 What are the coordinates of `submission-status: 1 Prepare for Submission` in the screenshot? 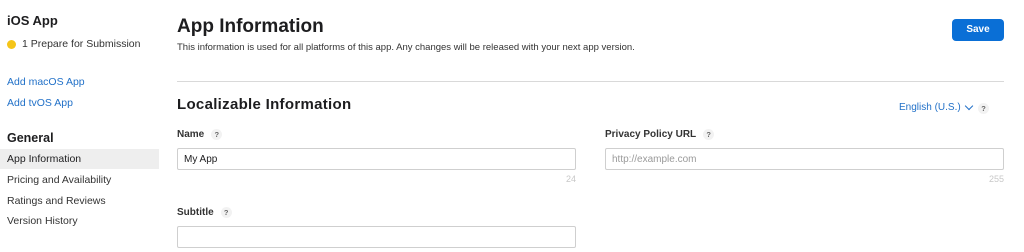 It's located at (73, 44).